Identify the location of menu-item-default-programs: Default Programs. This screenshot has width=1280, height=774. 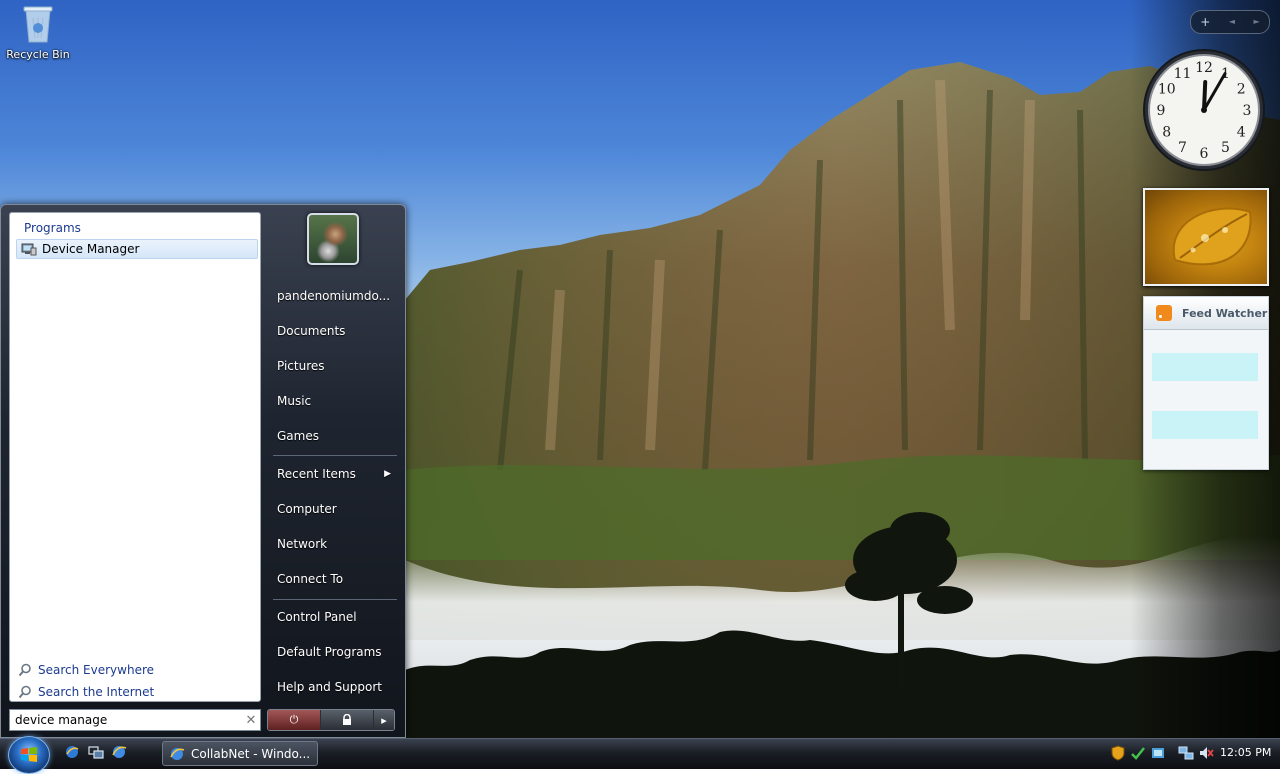
(332, 652).